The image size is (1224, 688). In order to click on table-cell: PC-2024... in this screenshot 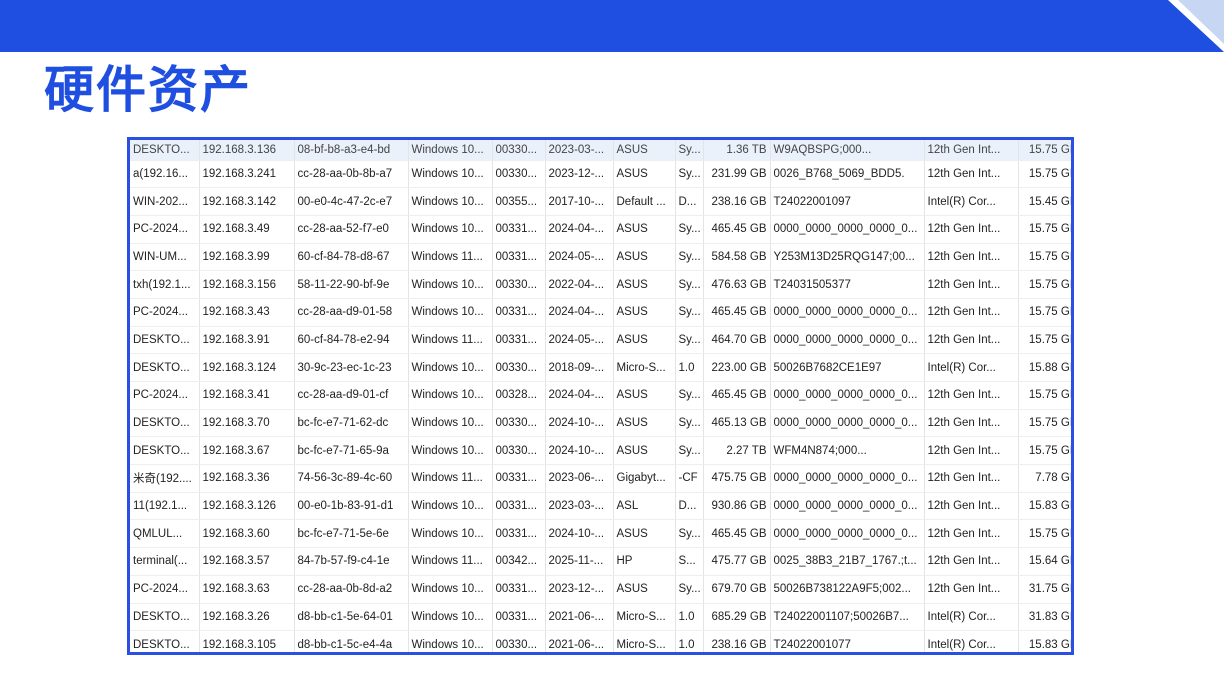, I will do `click(165, 229)`.